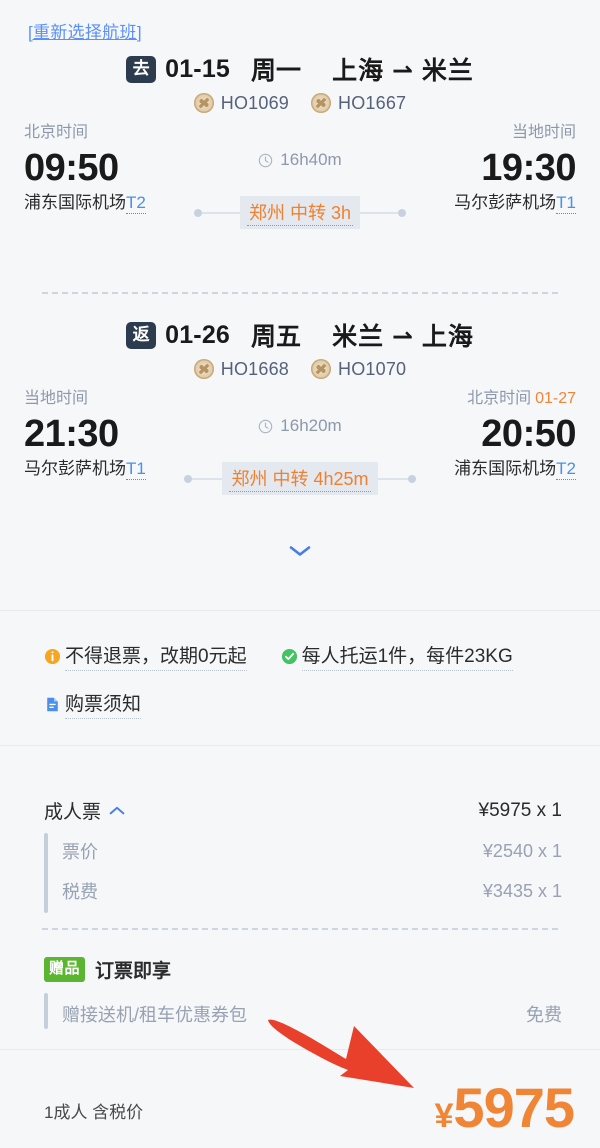 This screenshot has width=600, height=1148. Describe the element at coordinates (543, 132) in the screenshot. I see `arrival-timezone-text: 当地时间` at that location.